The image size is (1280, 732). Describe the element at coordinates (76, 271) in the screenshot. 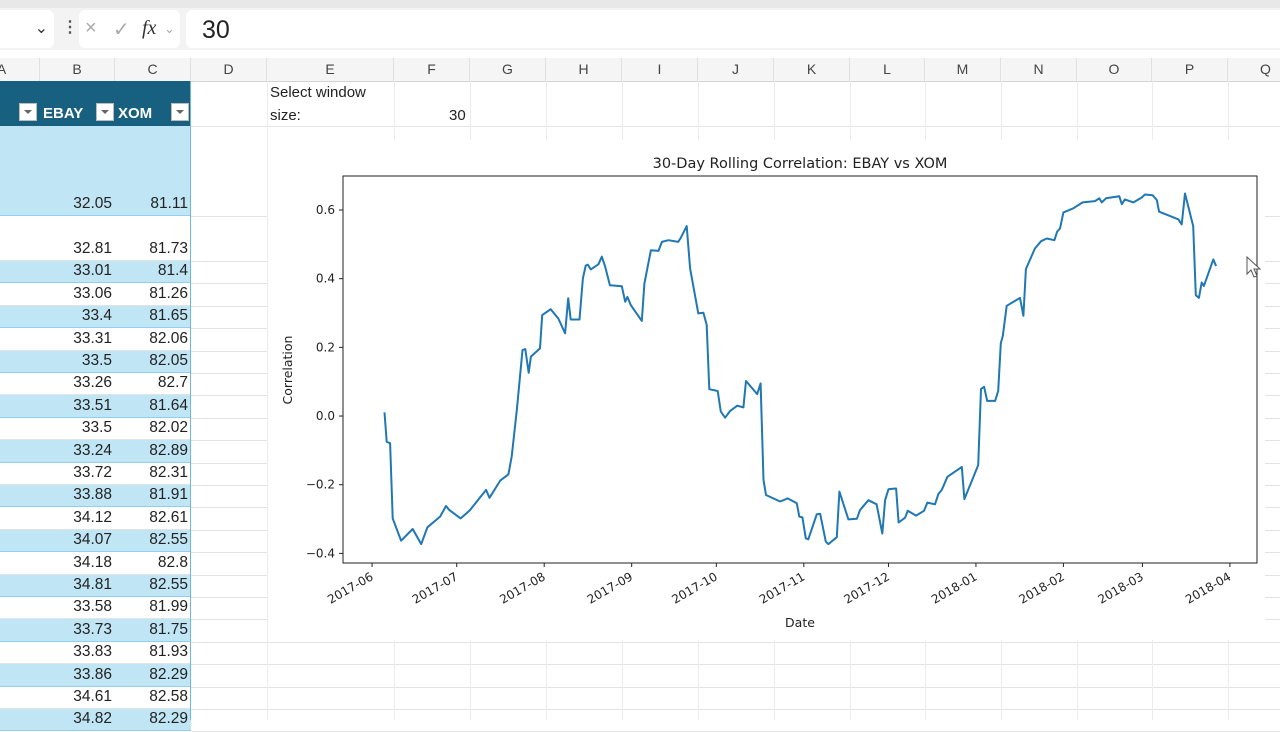

I see `cell-b: 33.01` at that location.